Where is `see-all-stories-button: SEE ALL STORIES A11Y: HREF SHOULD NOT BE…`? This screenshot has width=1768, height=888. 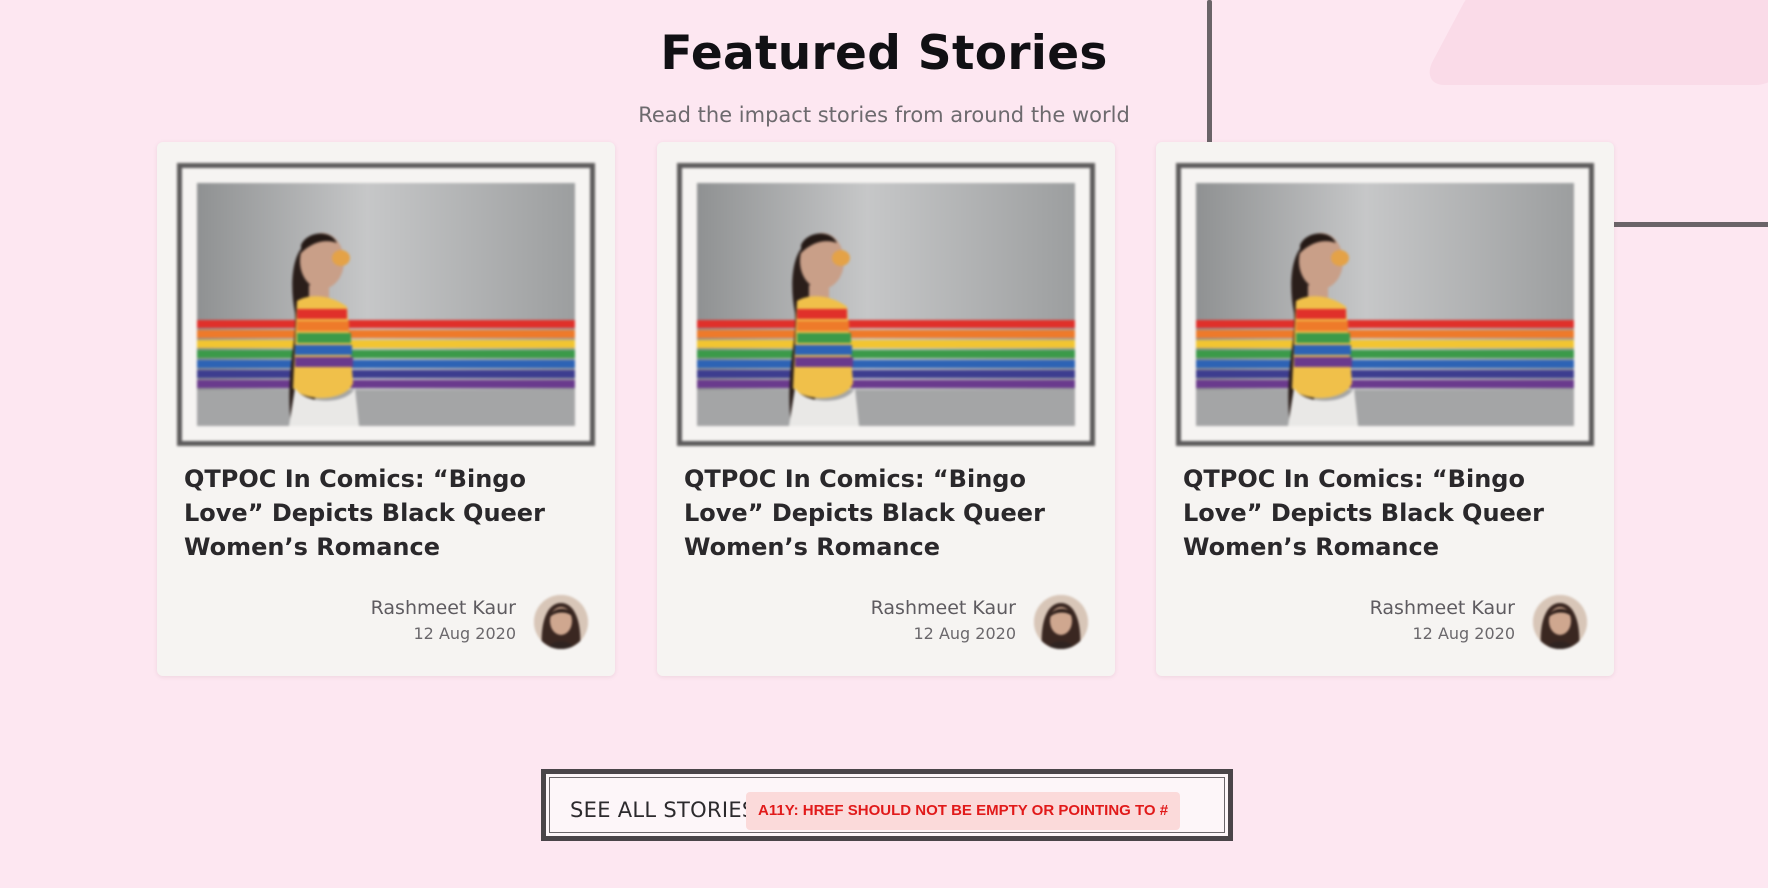 see-all-stories-button: SEE ALL STORIES A11Y: HREF SHOULD NOT BE… is located at coordinates (887, 805).